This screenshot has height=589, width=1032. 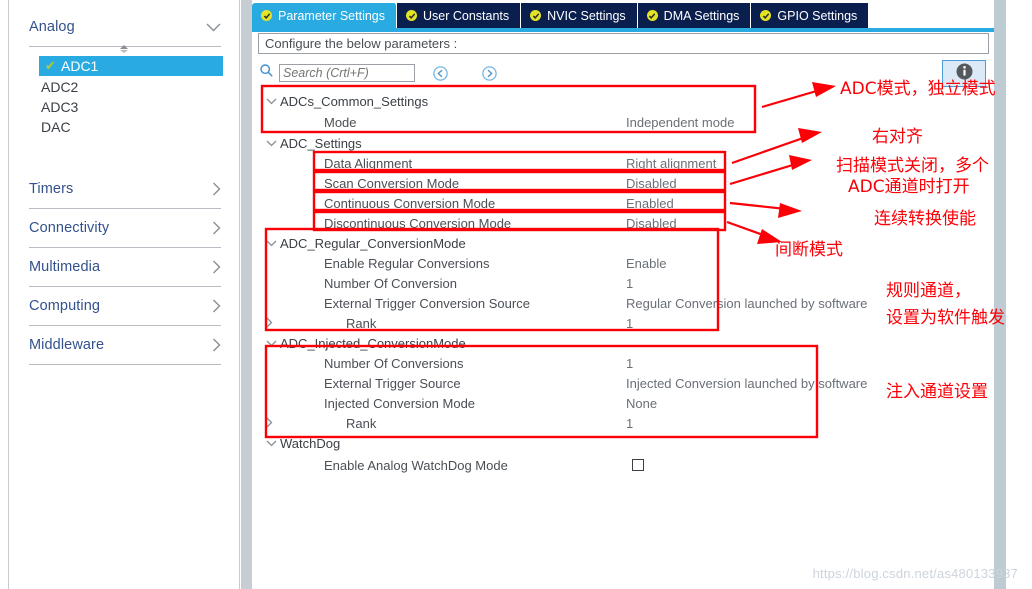 What do you see at coordinates (125, 189) in the screenshot?
I see `sidebar-category-timers: Timers` at bounding box center [125, 189].